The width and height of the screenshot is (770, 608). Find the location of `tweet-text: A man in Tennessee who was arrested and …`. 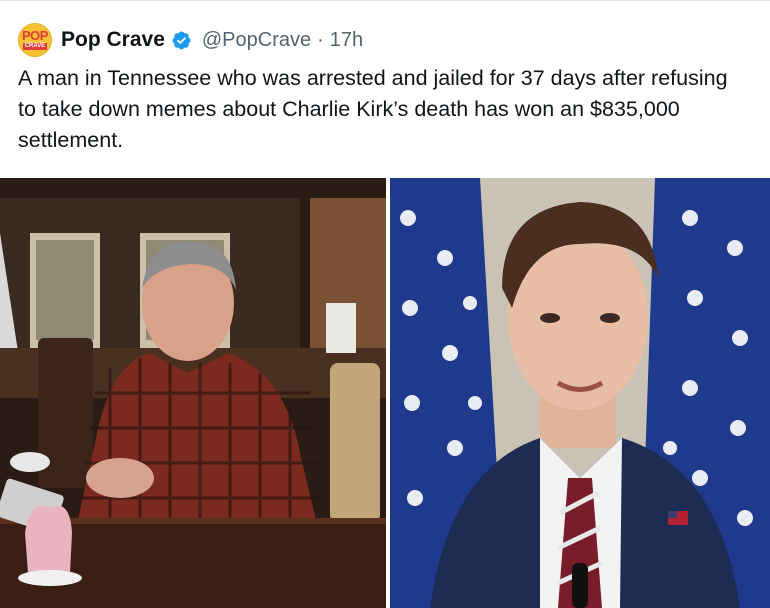

tweet-text: A man in Tennessee who was arrested and … is located at coordinates (373, 109).